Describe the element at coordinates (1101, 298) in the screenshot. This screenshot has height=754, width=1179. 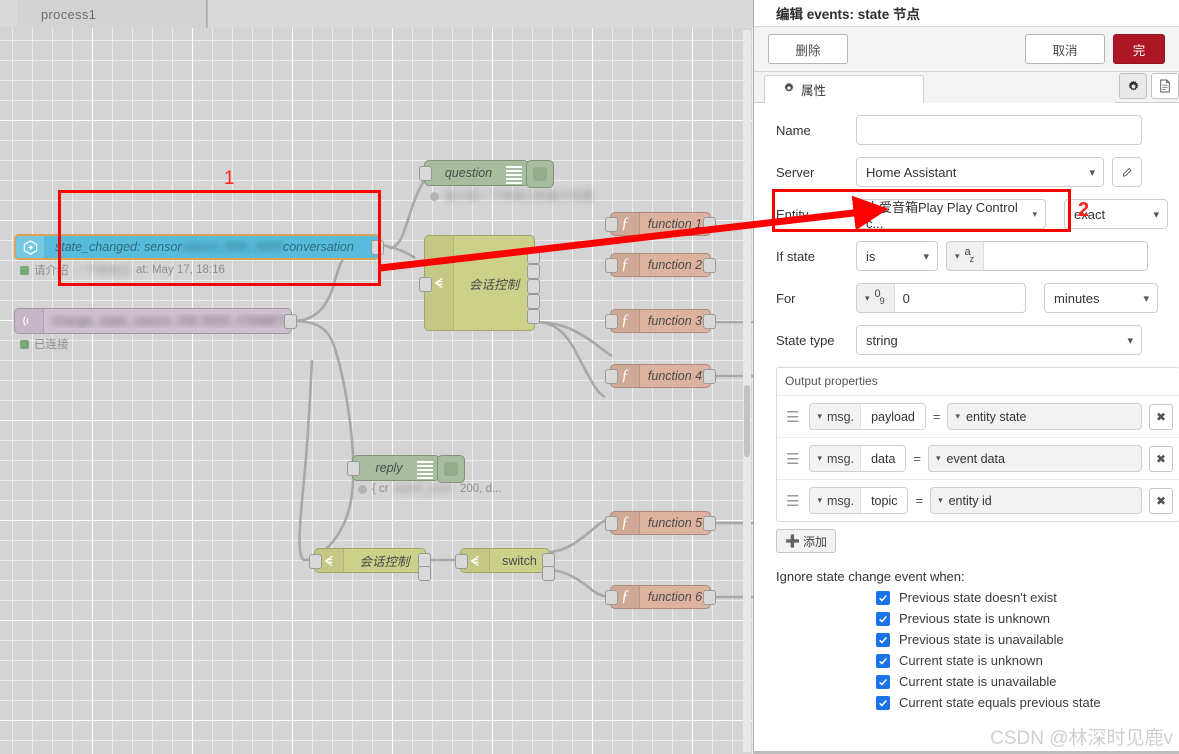
I see `for-unit-select: minutes ▾` at that location.